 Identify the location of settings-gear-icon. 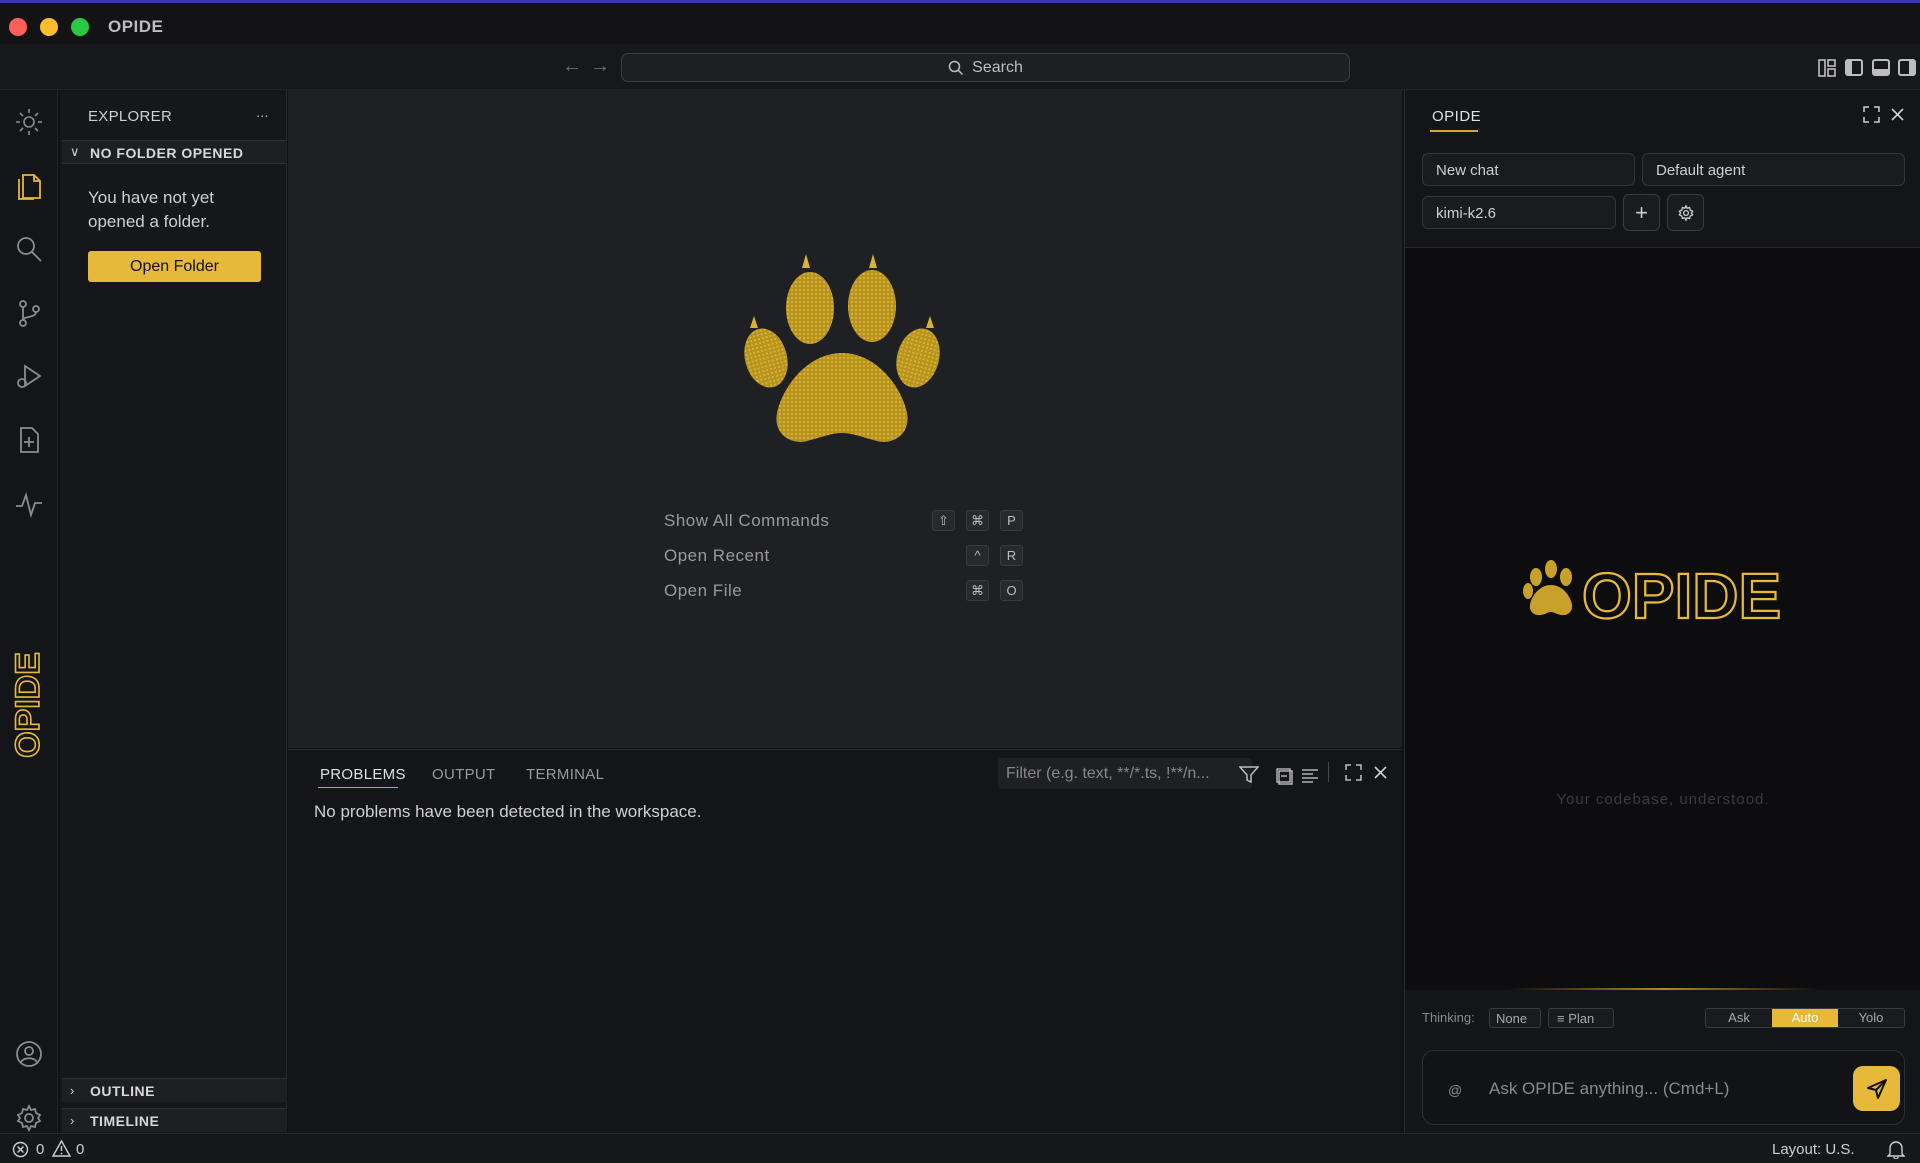
(29, 1118).